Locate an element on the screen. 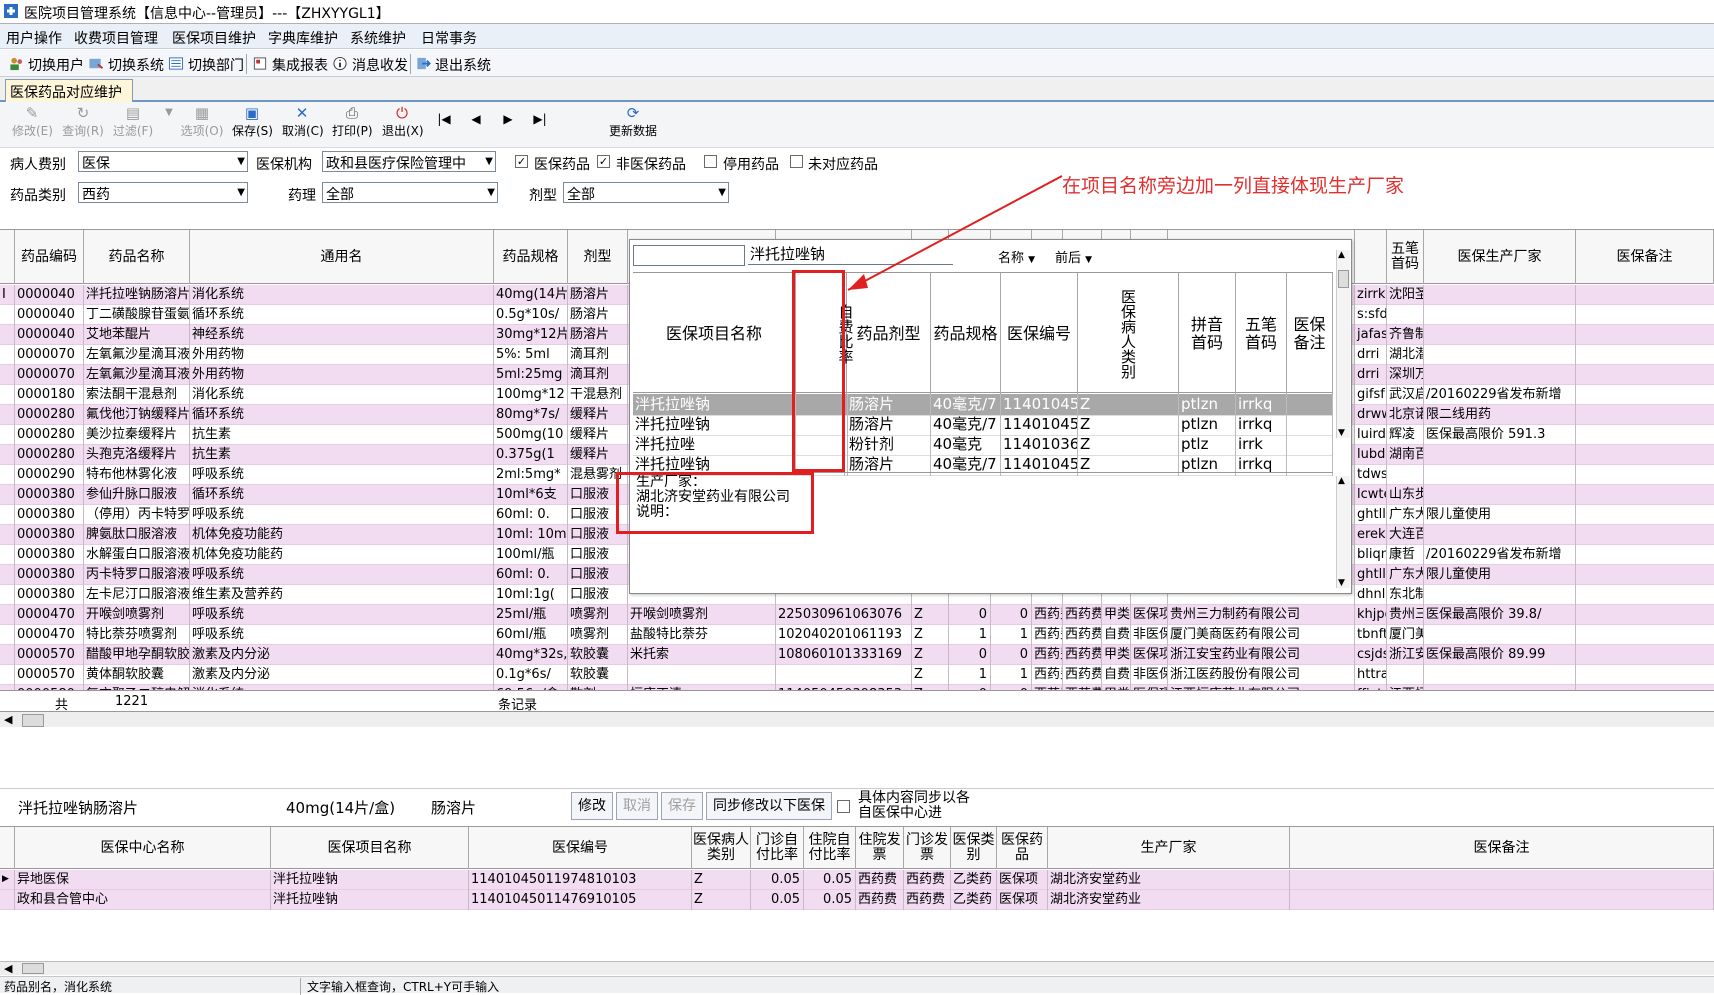  column-header: 医保项目名称 is located at coordinates (370, 848).